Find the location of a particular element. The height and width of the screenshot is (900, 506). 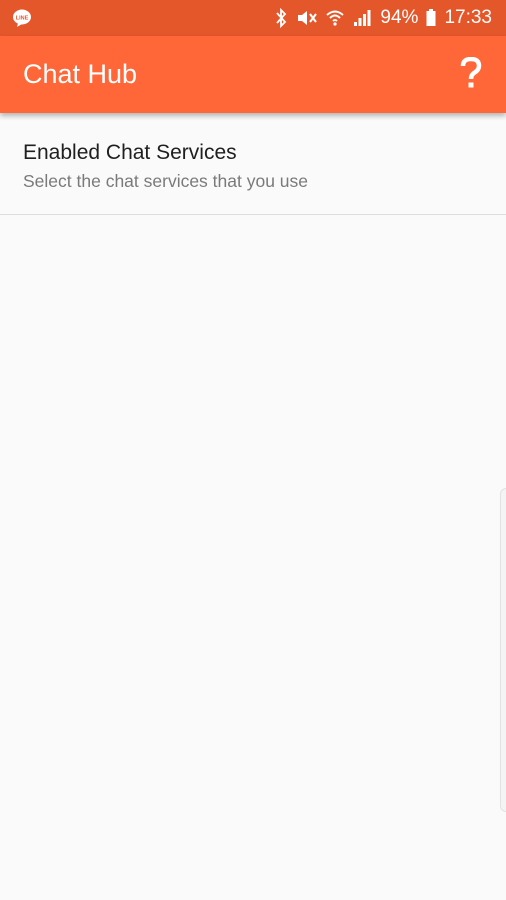

help-button is located at coordinates (471, 75).